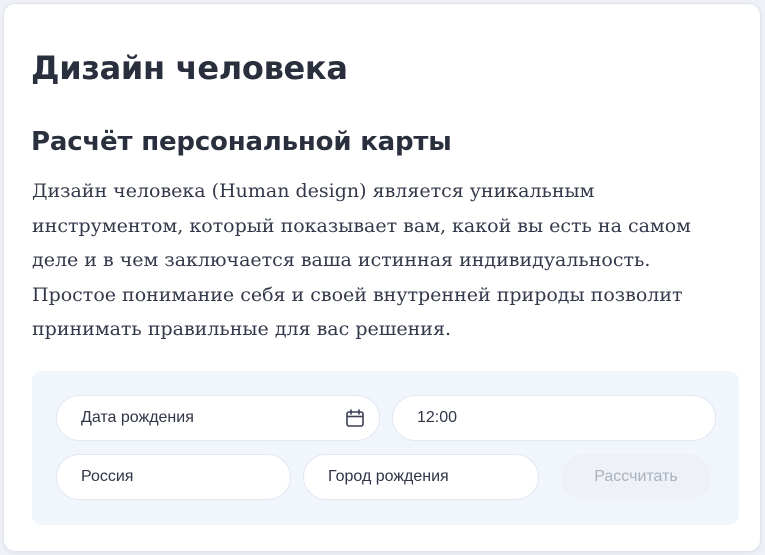 The image size is (765, 555). I want to click on calendar-icon, so click(355, 418).